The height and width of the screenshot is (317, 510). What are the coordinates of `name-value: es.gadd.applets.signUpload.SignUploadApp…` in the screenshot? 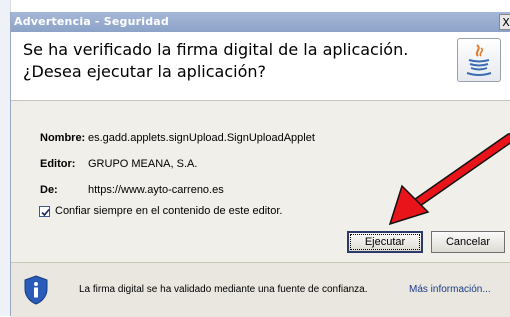 It's located at (201, 138).